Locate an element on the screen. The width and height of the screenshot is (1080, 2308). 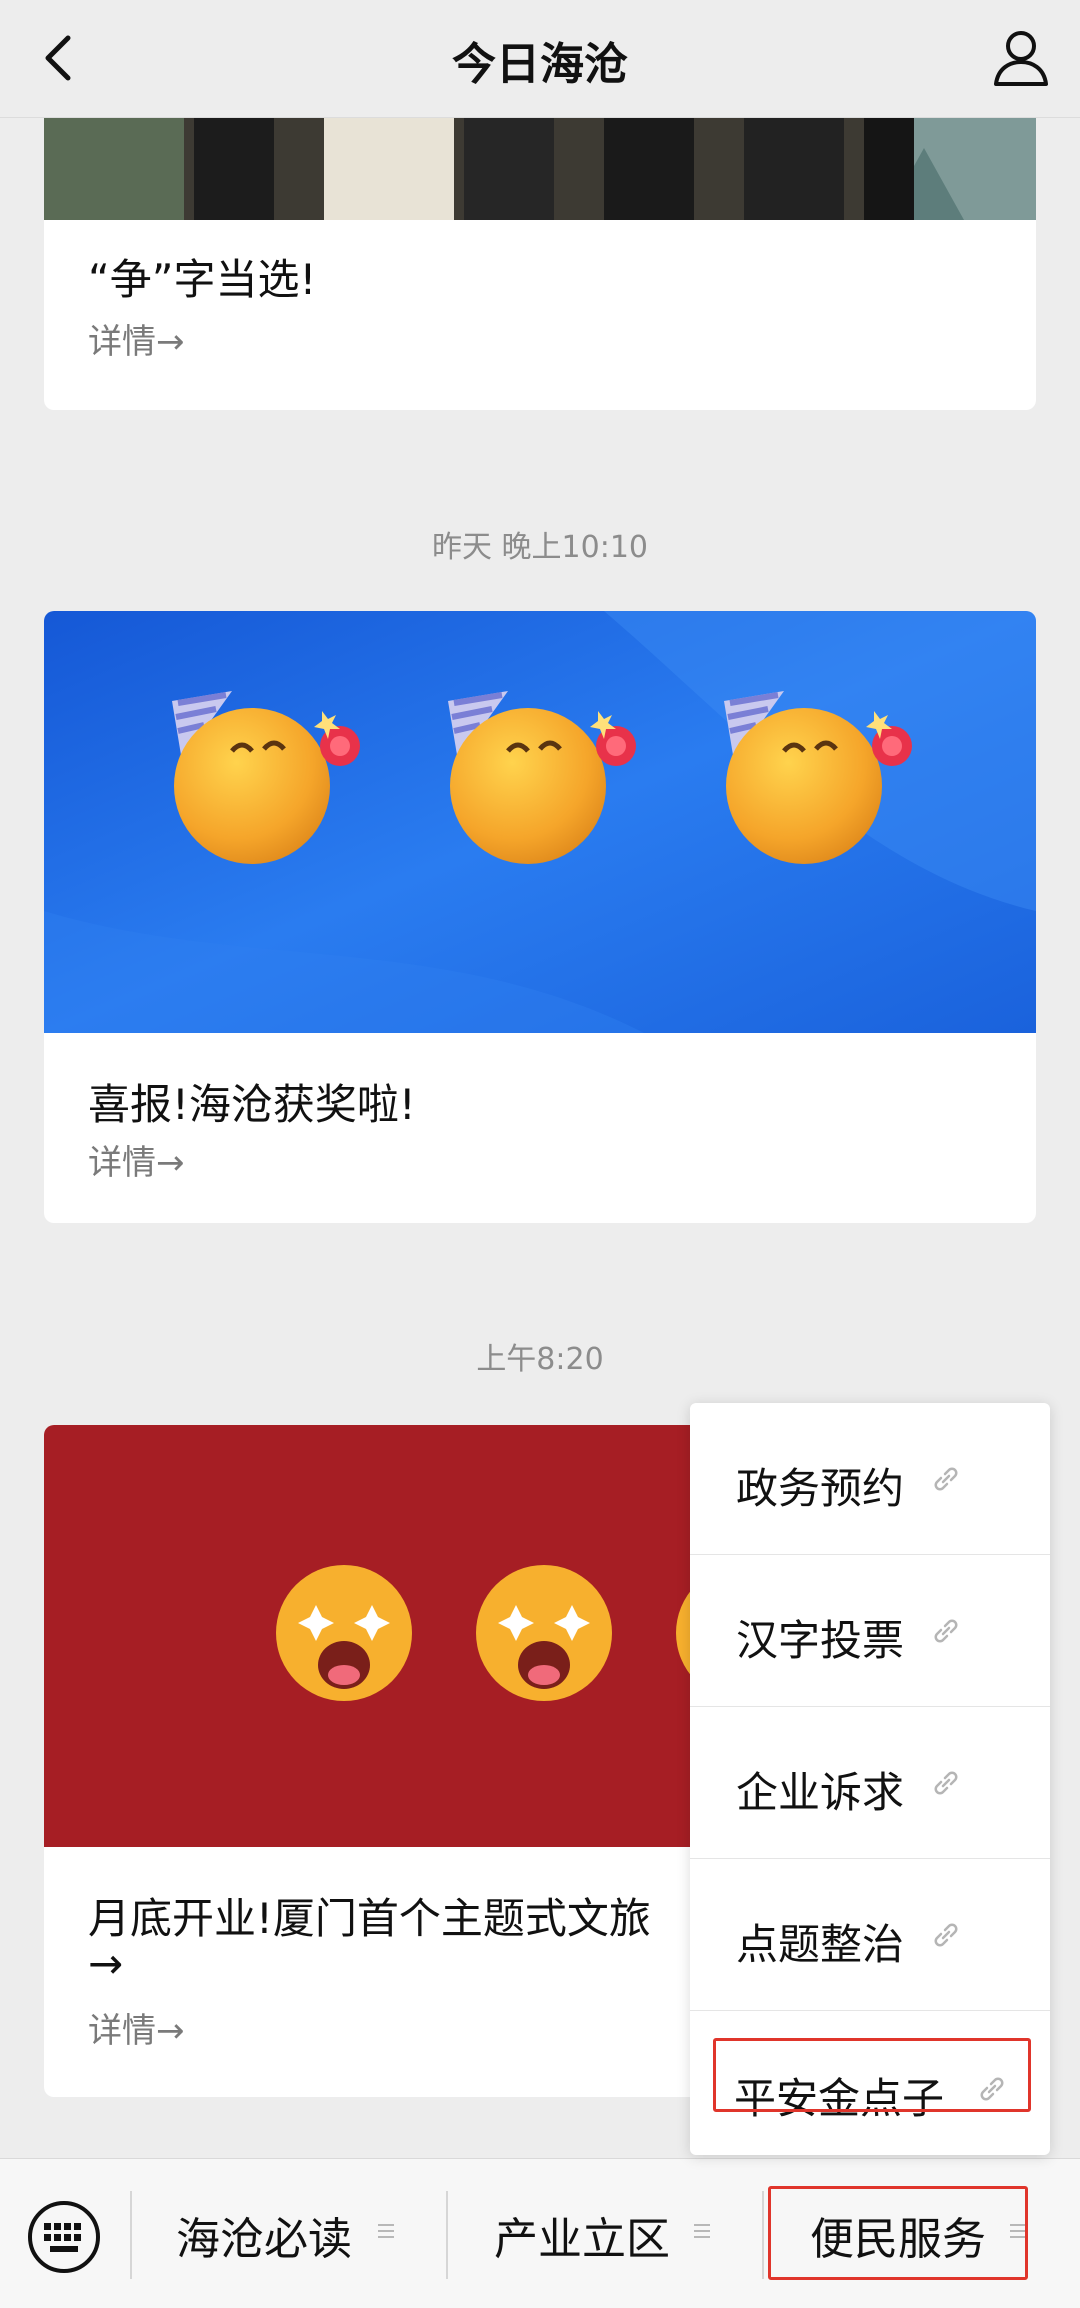
article-title-continued: → is located at coordinates (106, 1963).